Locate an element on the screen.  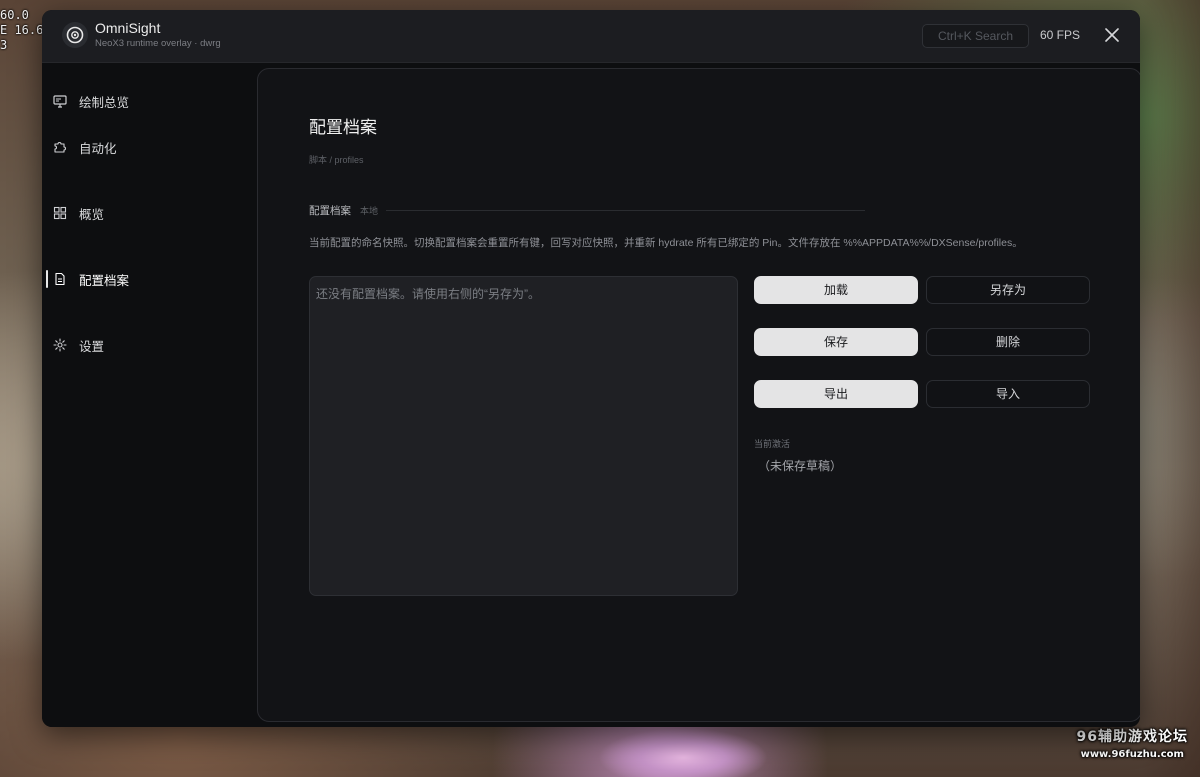
page-title: 配置档案 is located at coordinates (343, 127).